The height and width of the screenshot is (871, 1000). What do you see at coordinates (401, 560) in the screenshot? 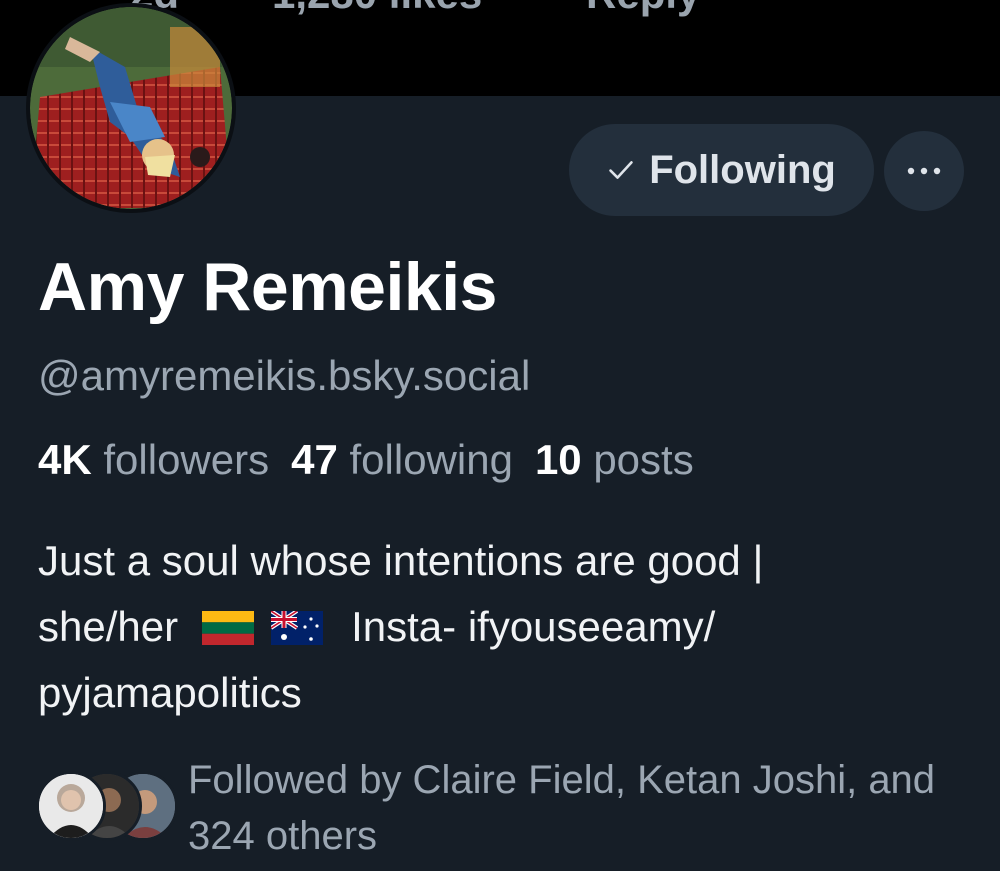
I see `bio-line-1: Just a soul whose intentions are good |` at bounding box center [401, 560].